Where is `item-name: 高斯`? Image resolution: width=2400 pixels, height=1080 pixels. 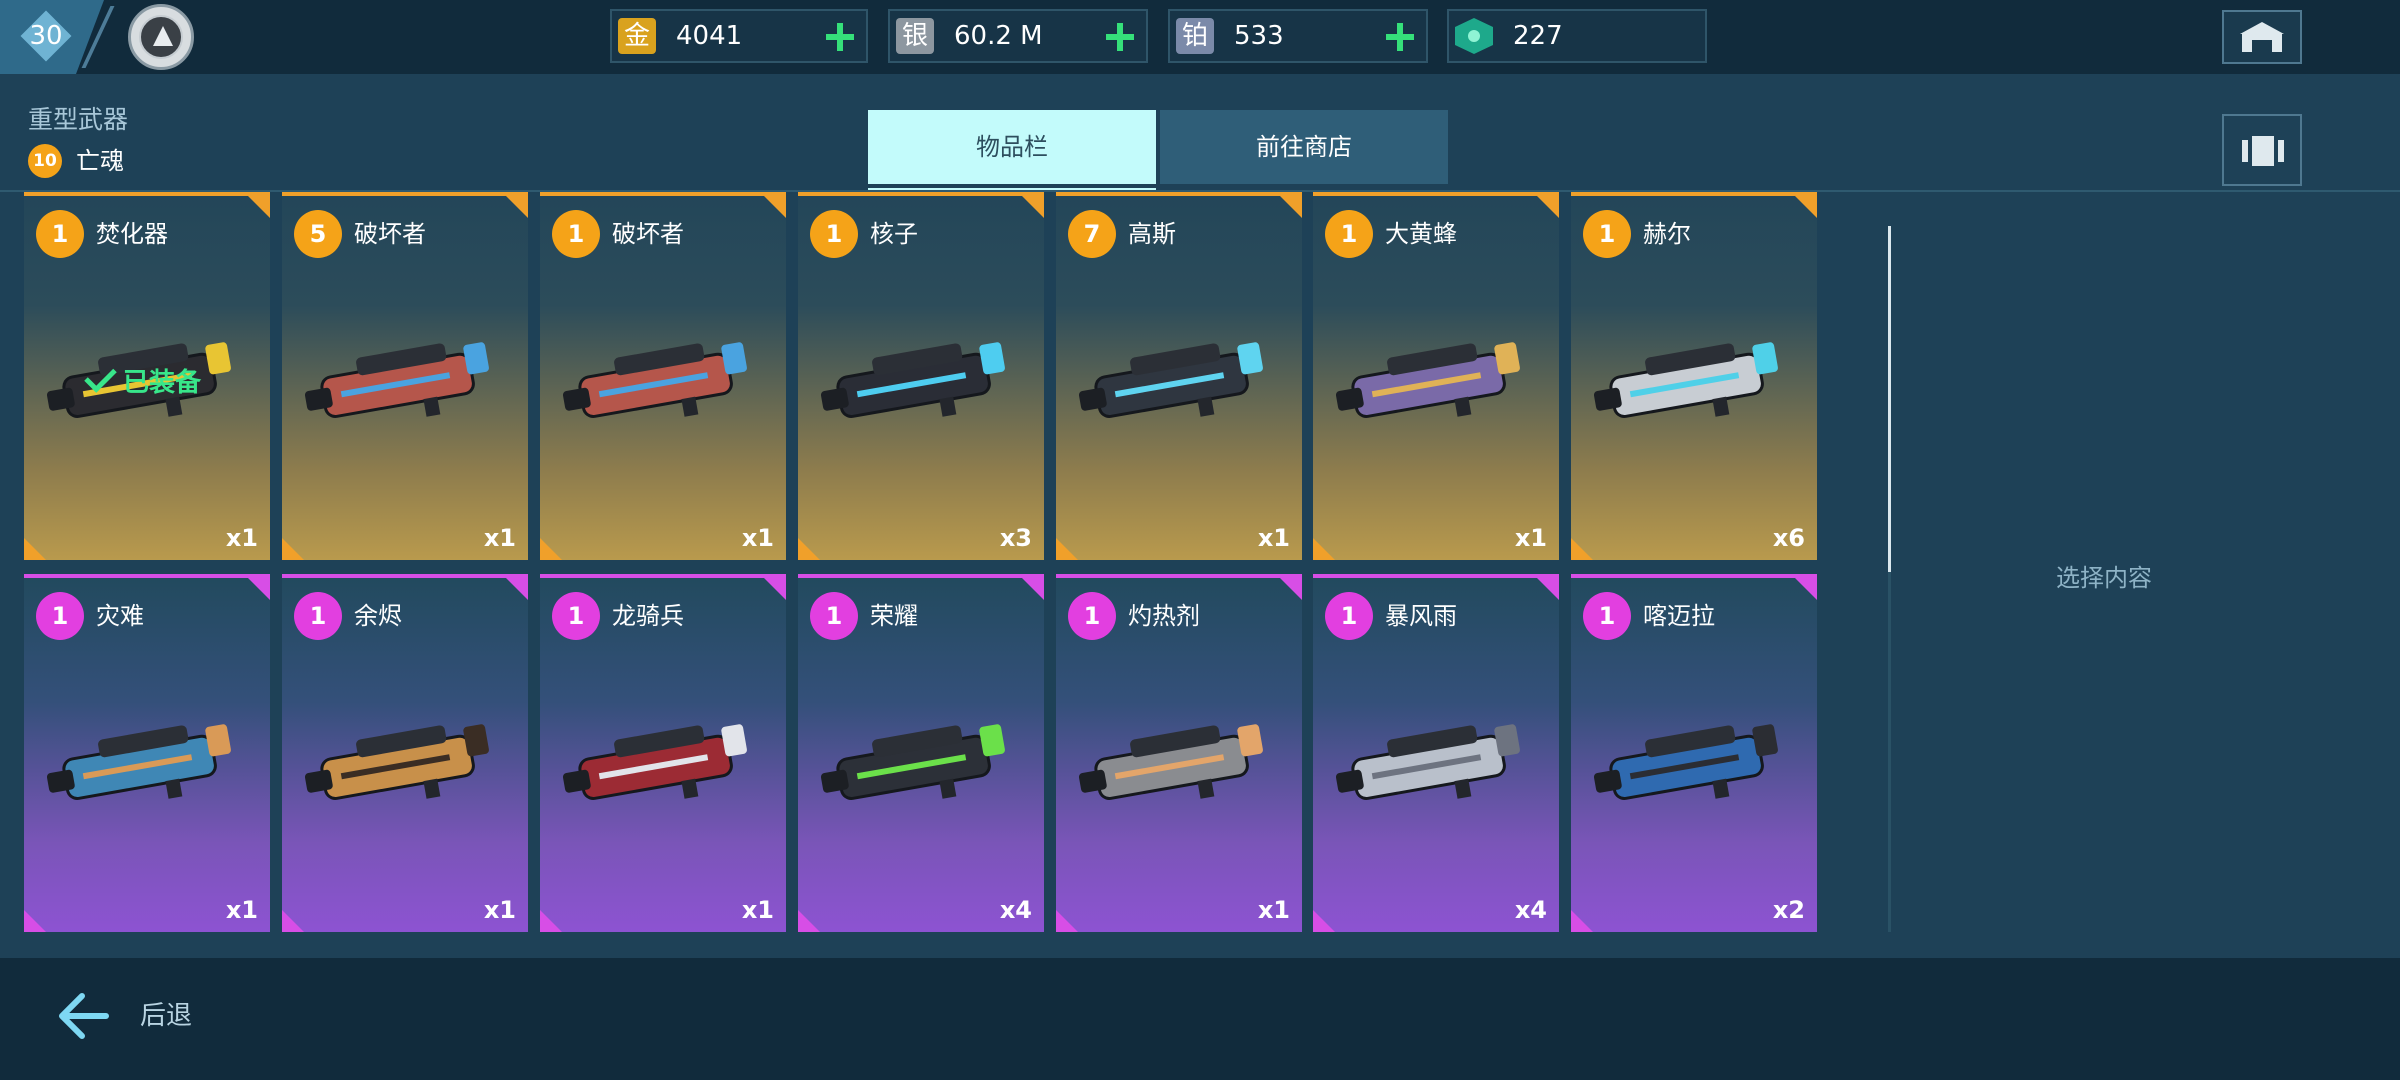
item-name: 高斯 is located at coordinates (1152, 234).